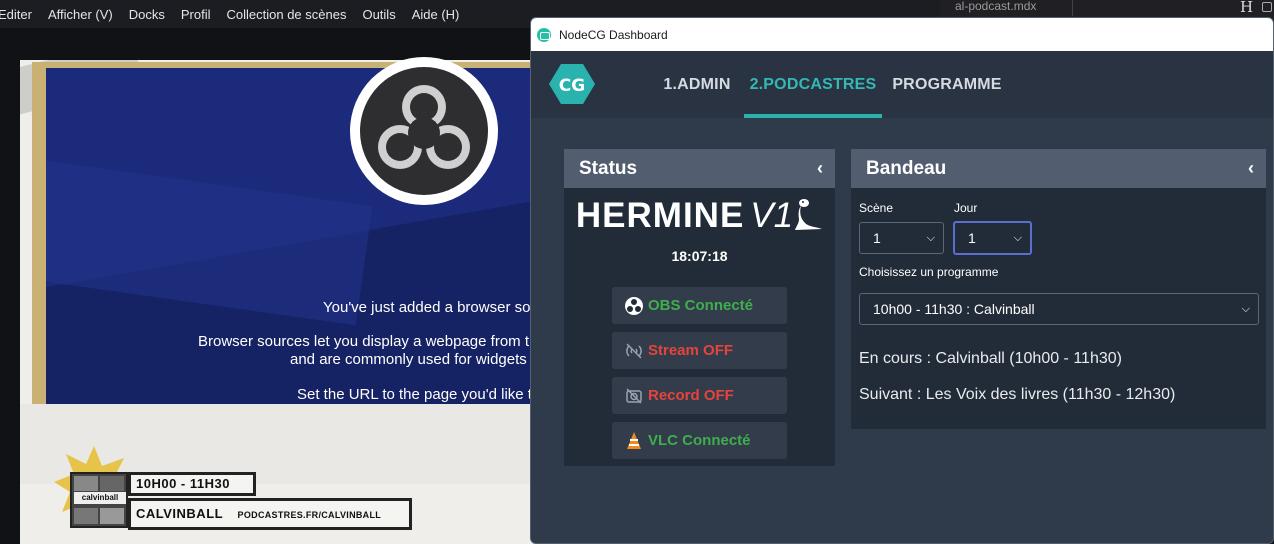 The width and height of the screenshot is (1274, 544). Describe the element at coordinates (877, 238) in the screenshot. I see `scene-select-value: 1` at that location.